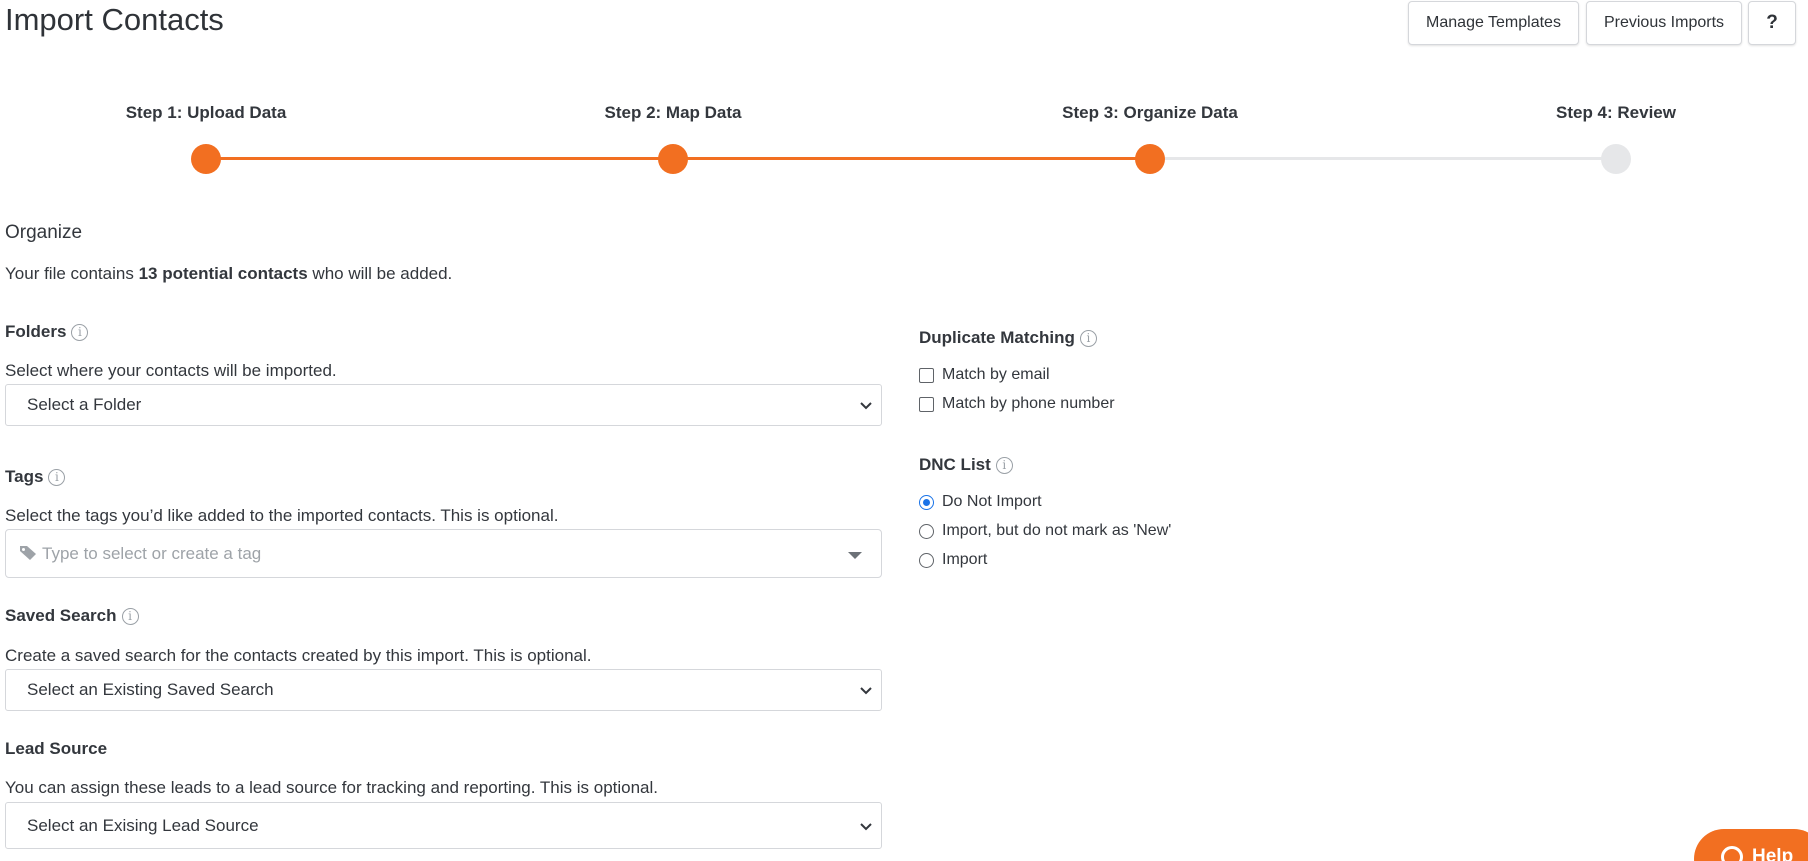  Describe the element at coordinates (855, 555) in the screenshot. I see `caret-down-icon` at that location.